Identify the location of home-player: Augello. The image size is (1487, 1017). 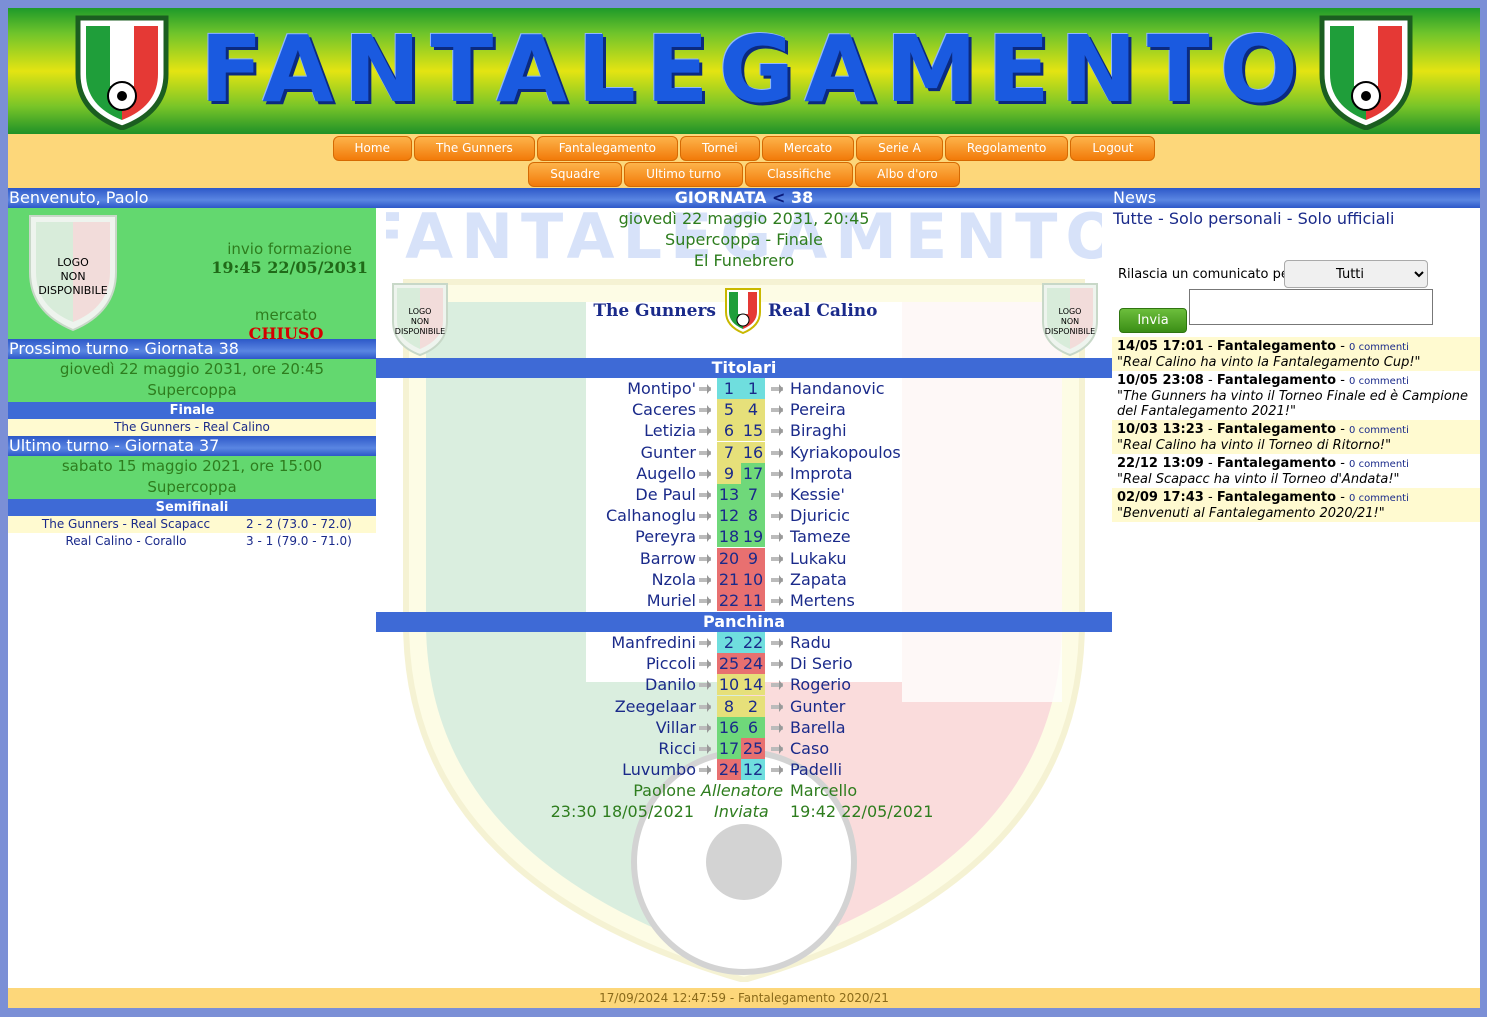
(666, 473).